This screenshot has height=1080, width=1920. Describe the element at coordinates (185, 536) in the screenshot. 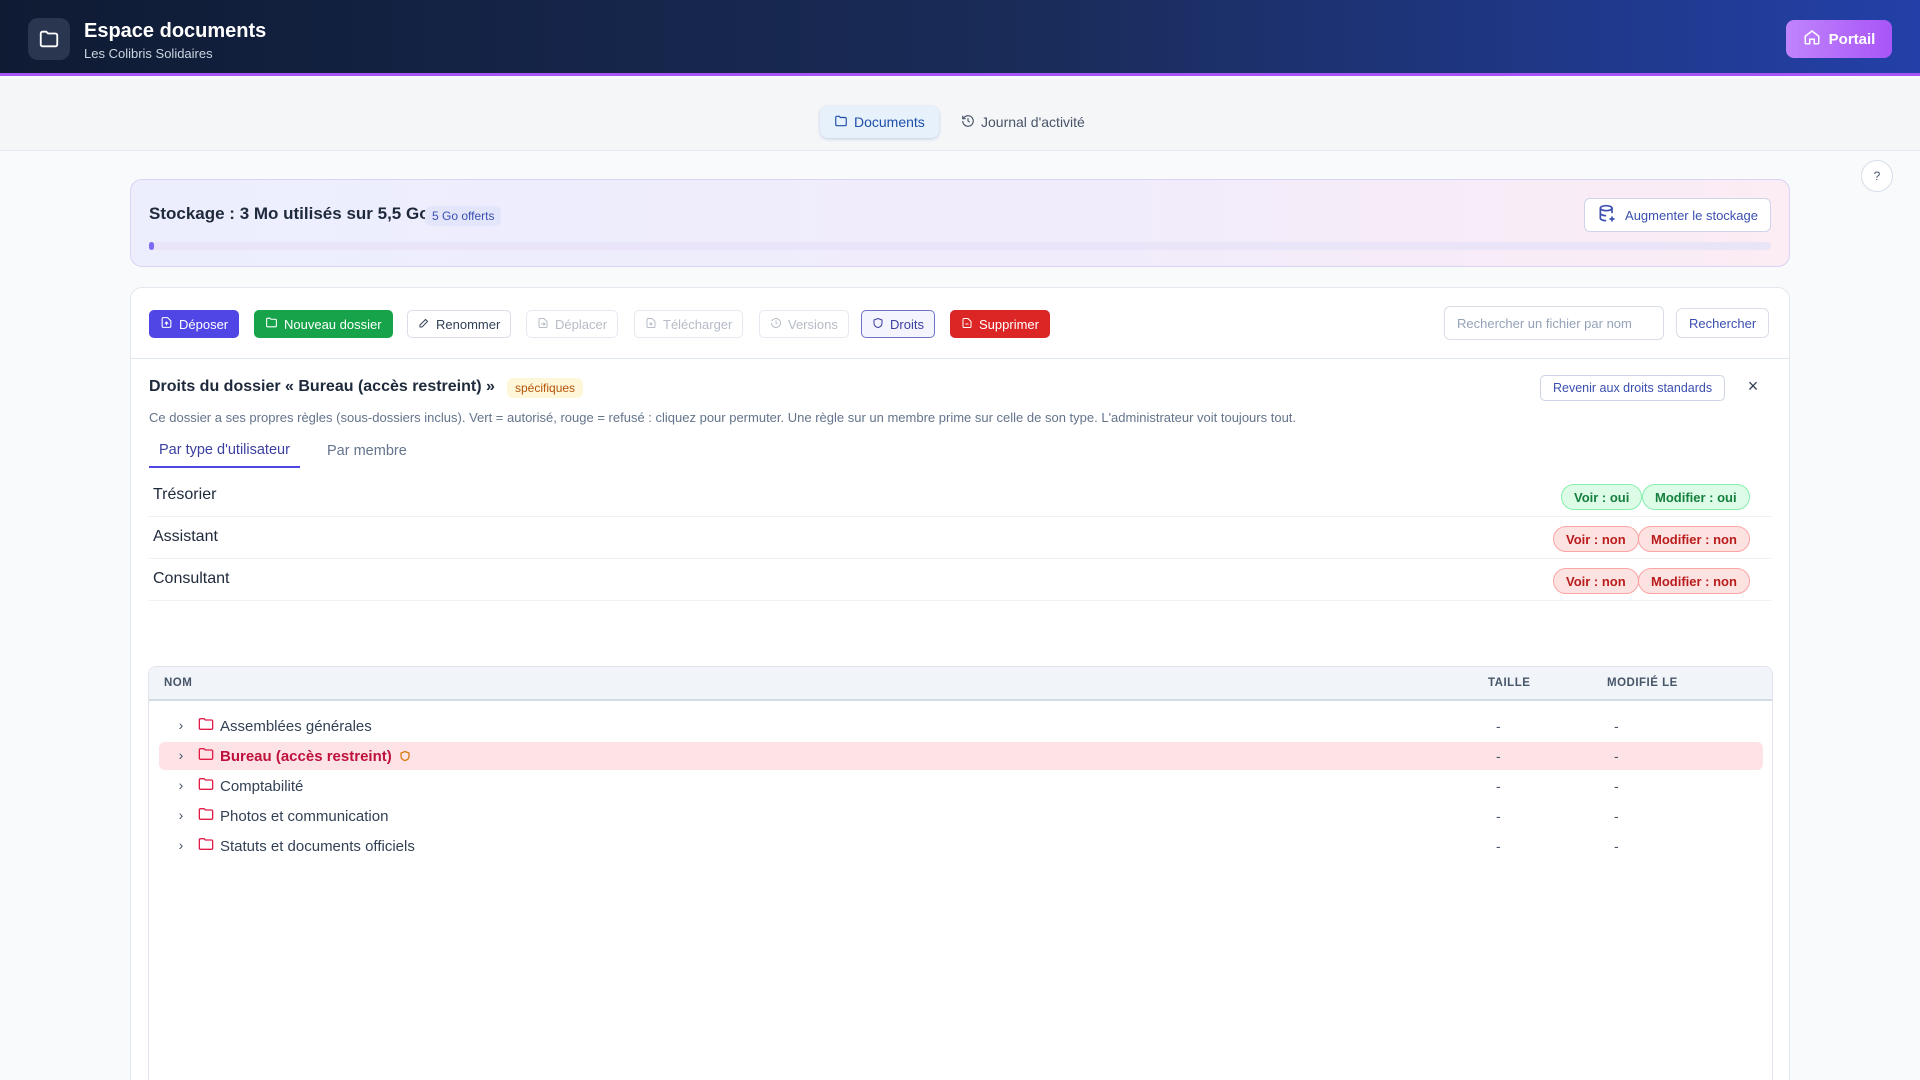

I see `permission-role-name: Assistant` at that location.